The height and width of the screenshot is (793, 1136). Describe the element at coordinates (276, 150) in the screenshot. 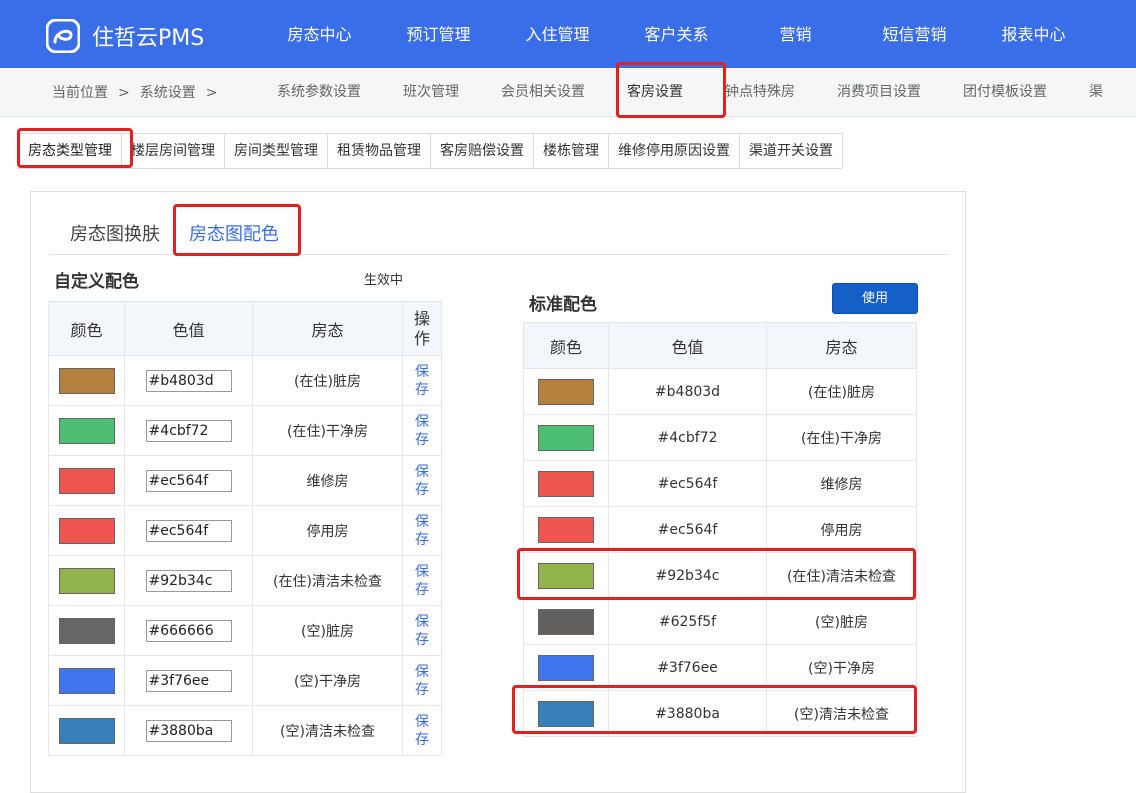

I see `tab-room-type: 房间类型管理` at that location.